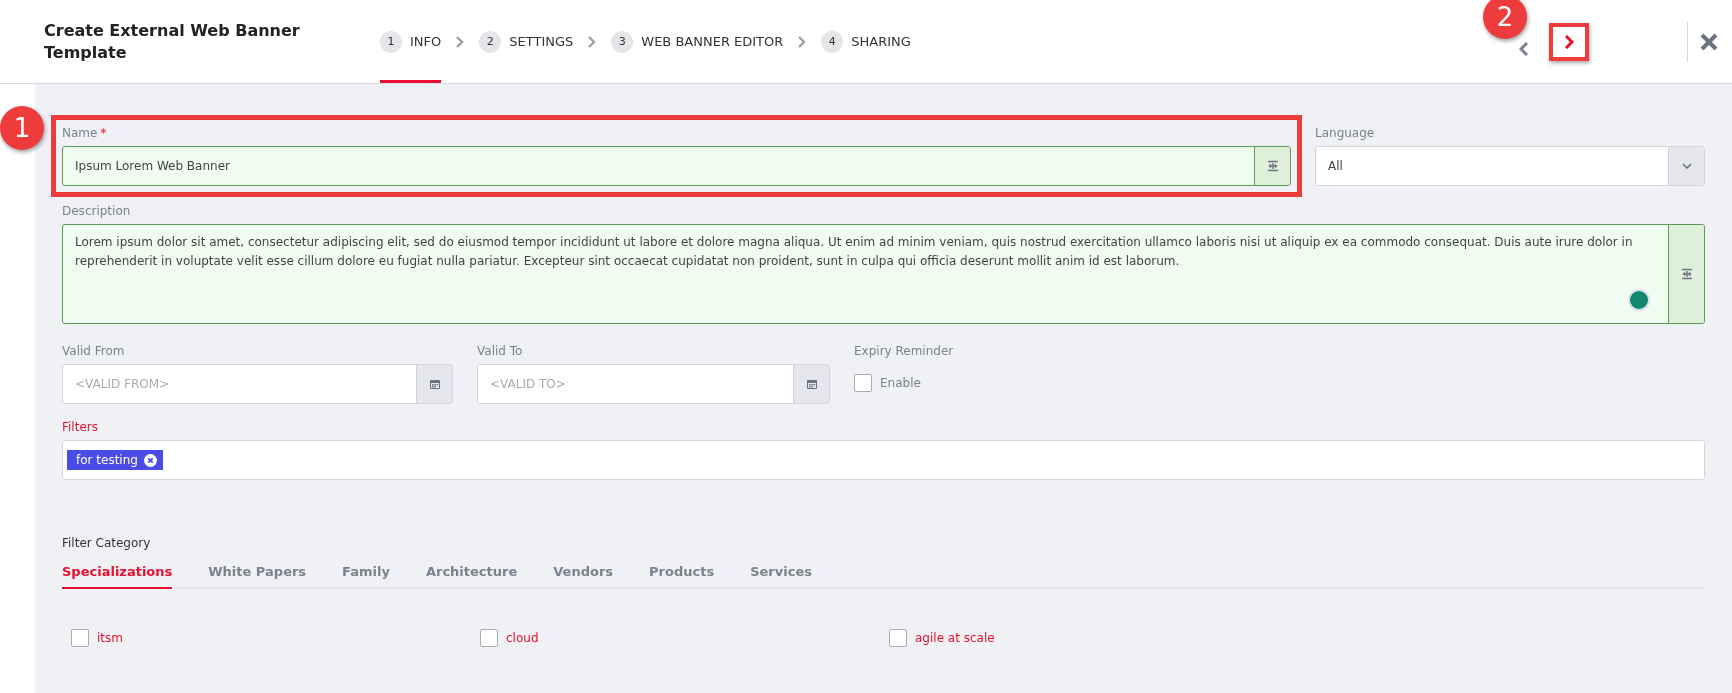 The height and width of the screenshot is (693, 1732). I want to click on callout-number: 1, so click(22, 128).